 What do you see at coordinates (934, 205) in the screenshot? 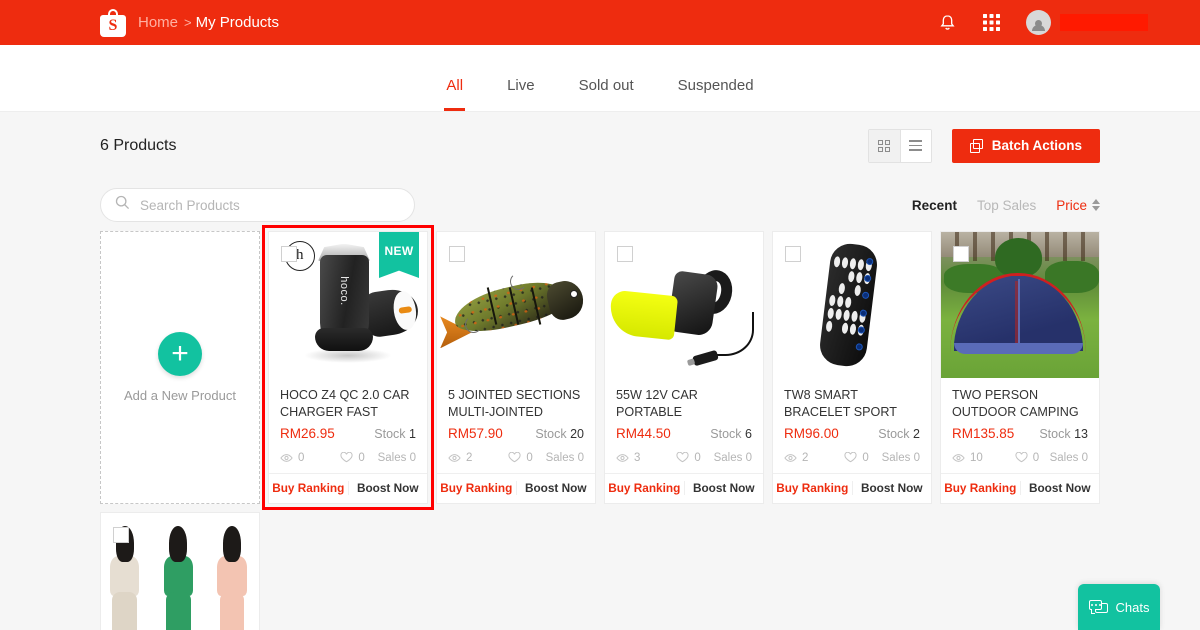
I see `sort-recent: Recent` at bounding box center [934, 205].